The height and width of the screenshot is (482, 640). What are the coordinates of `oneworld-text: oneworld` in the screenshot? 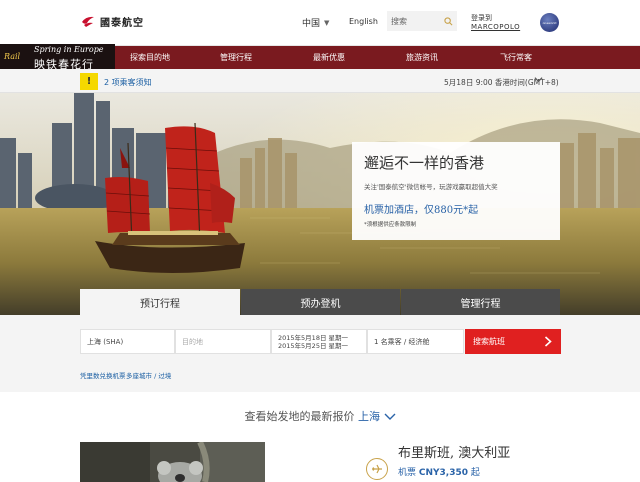 It's located at (549, 22).